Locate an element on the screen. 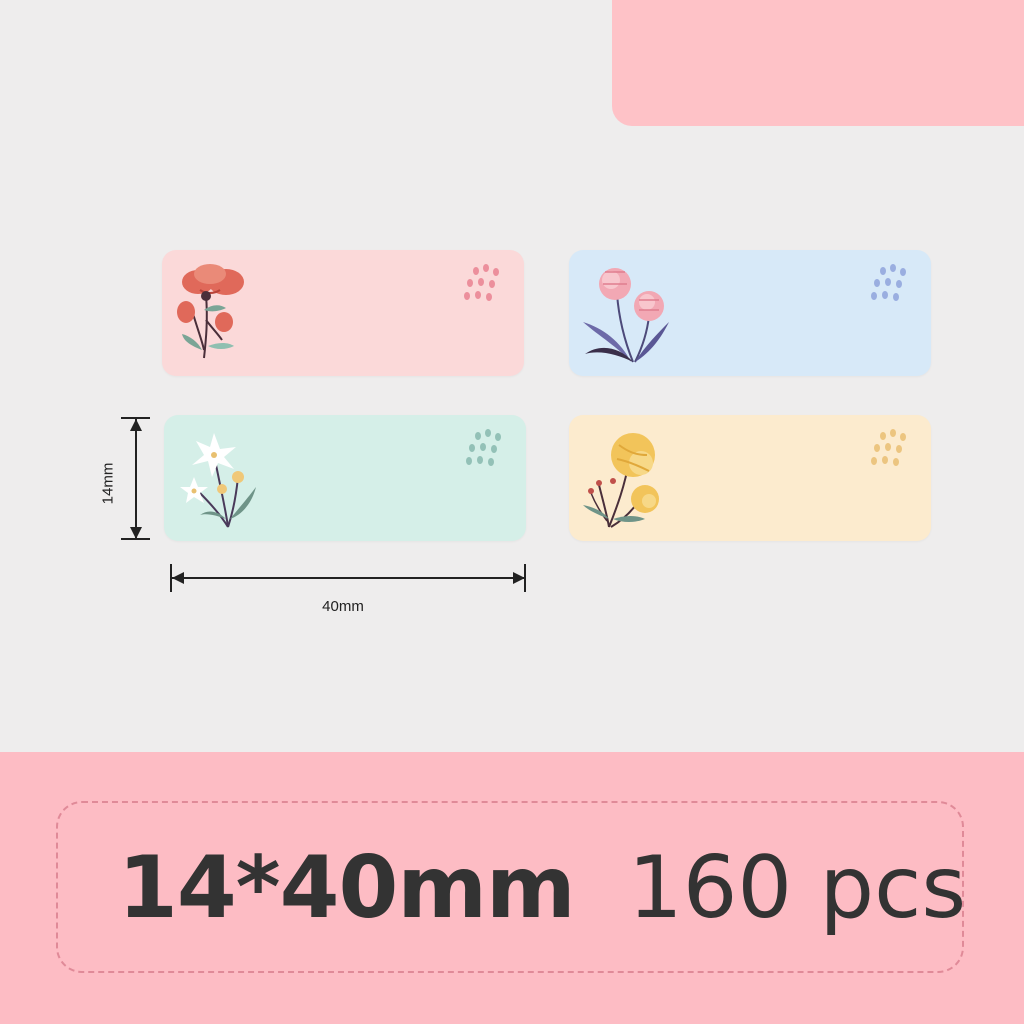 This screenshot has width=1024, height=1024. yellow-flower-icon is located at coordinates (621, 480).